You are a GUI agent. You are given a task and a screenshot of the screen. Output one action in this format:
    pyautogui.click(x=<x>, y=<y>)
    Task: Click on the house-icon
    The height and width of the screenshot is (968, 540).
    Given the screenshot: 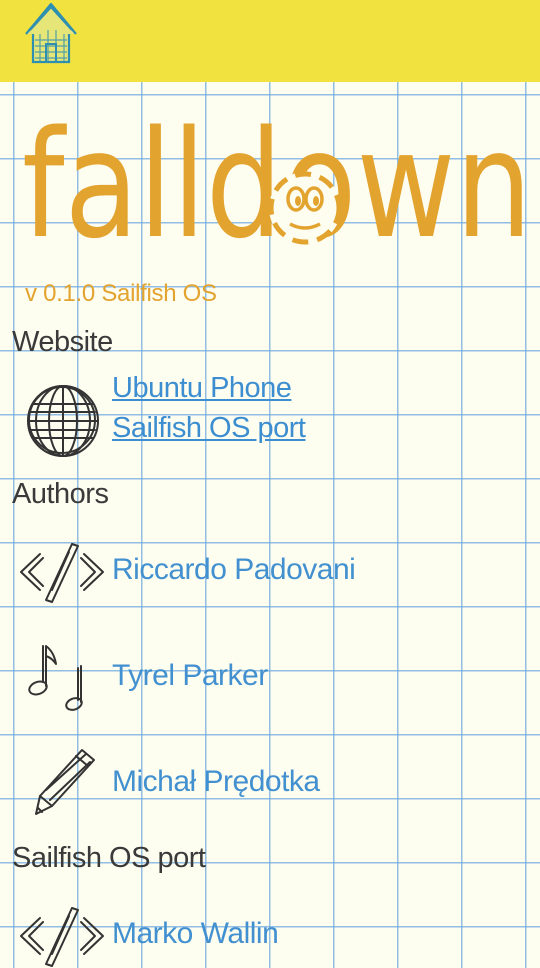 What is the action you would take?
    pyautogui.click(x=51, y=33)
    